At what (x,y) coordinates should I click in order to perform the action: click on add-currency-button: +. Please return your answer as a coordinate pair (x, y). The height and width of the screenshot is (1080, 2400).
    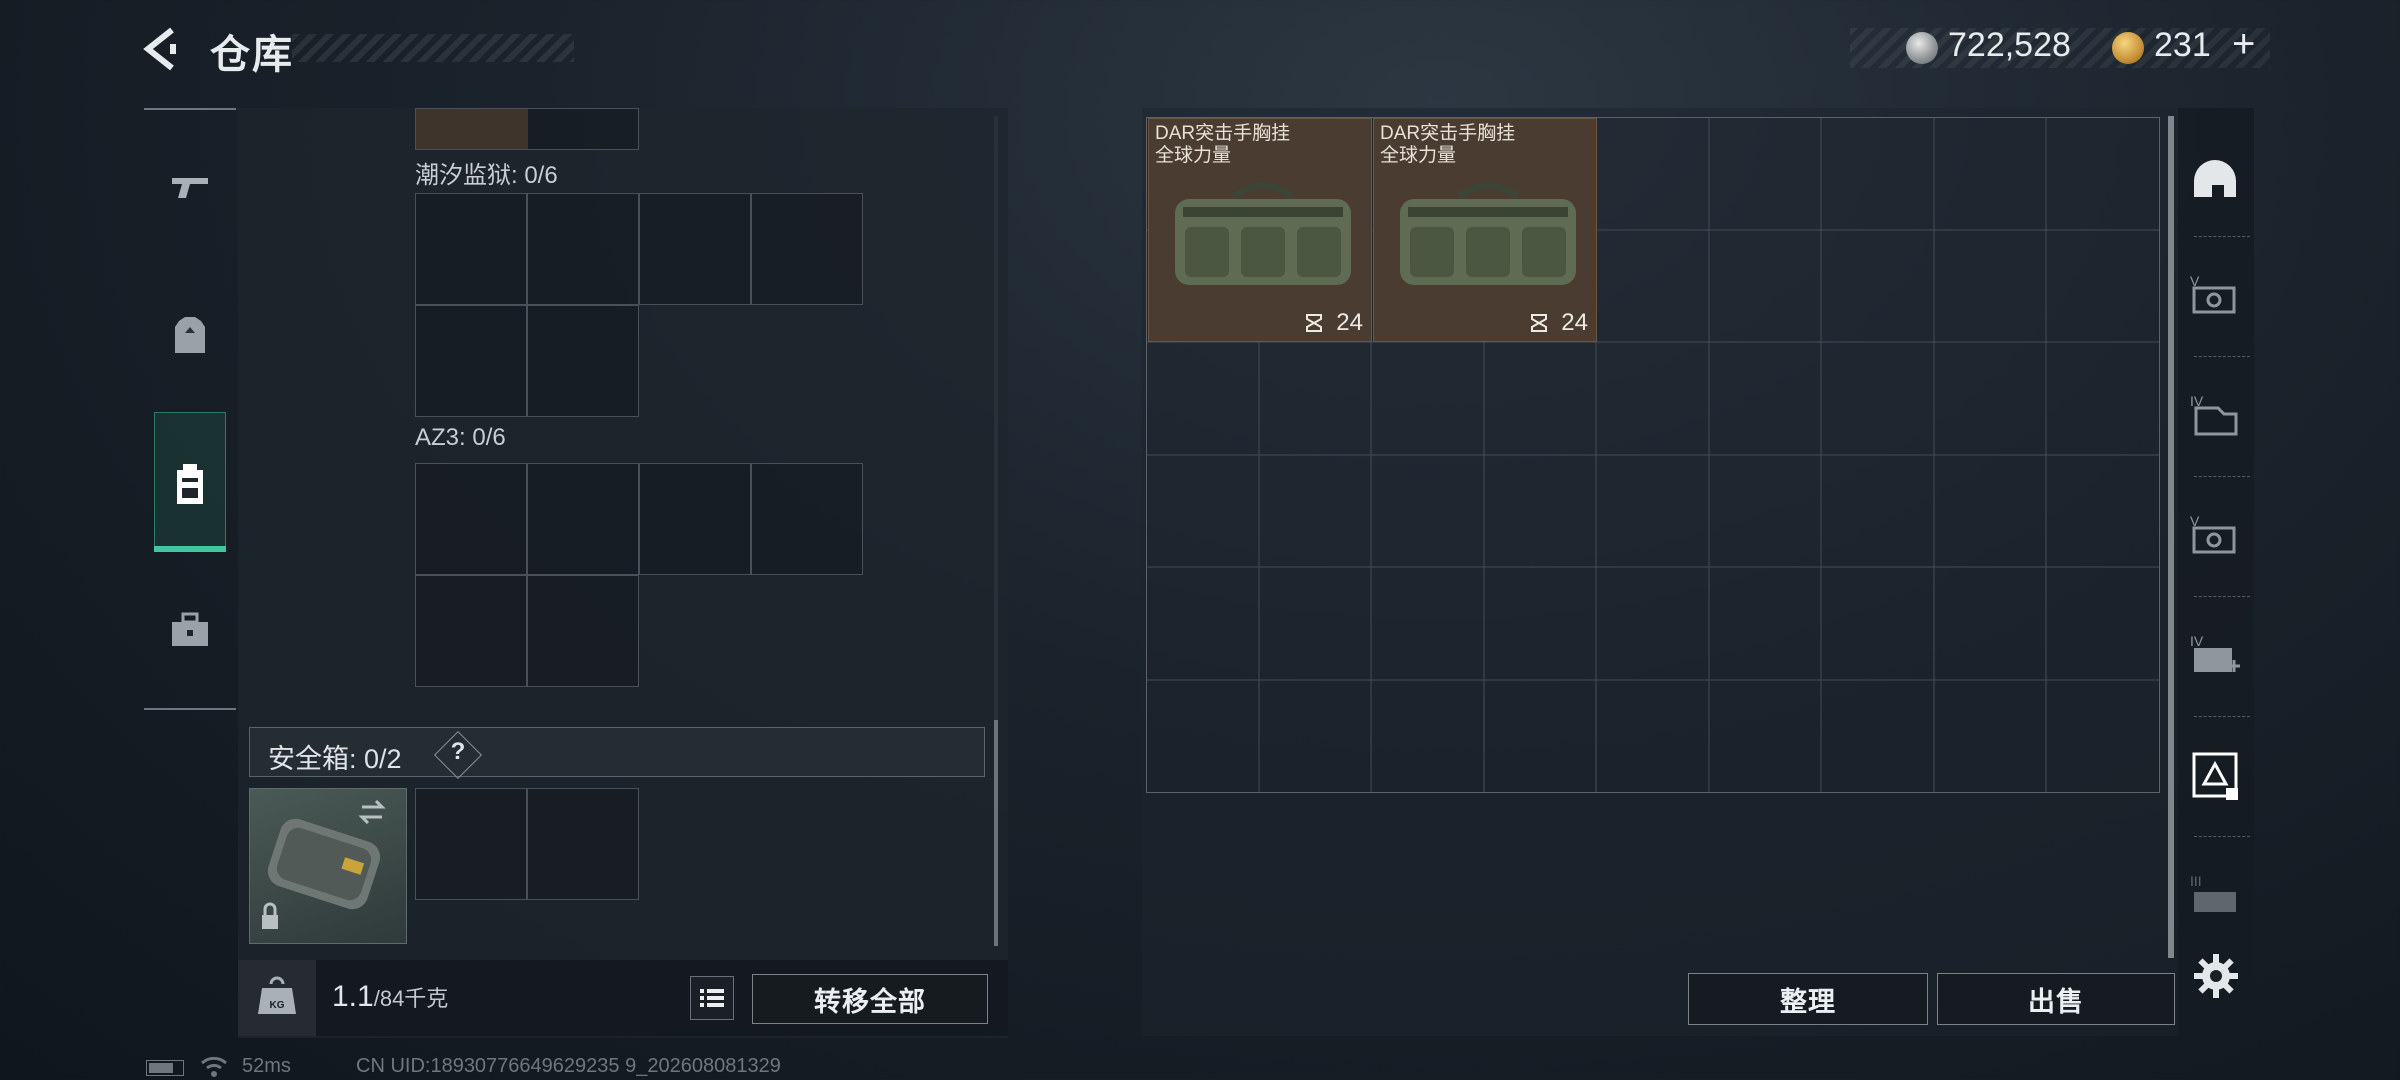
    Looking at the image, I should click on (2243, 44).